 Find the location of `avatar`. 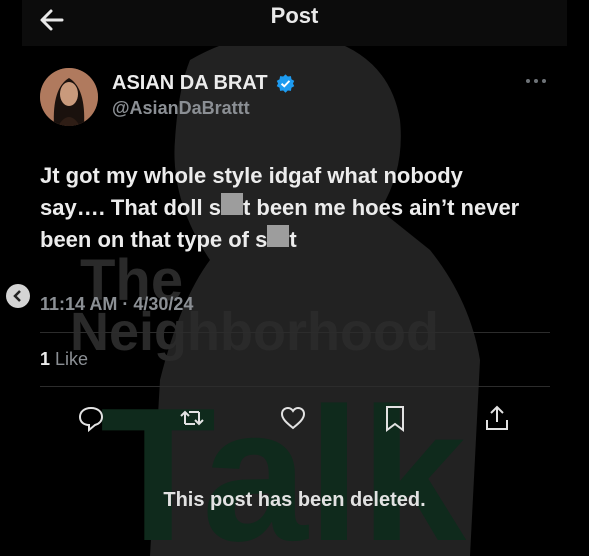

avatar is located at coordinates (69, 97).